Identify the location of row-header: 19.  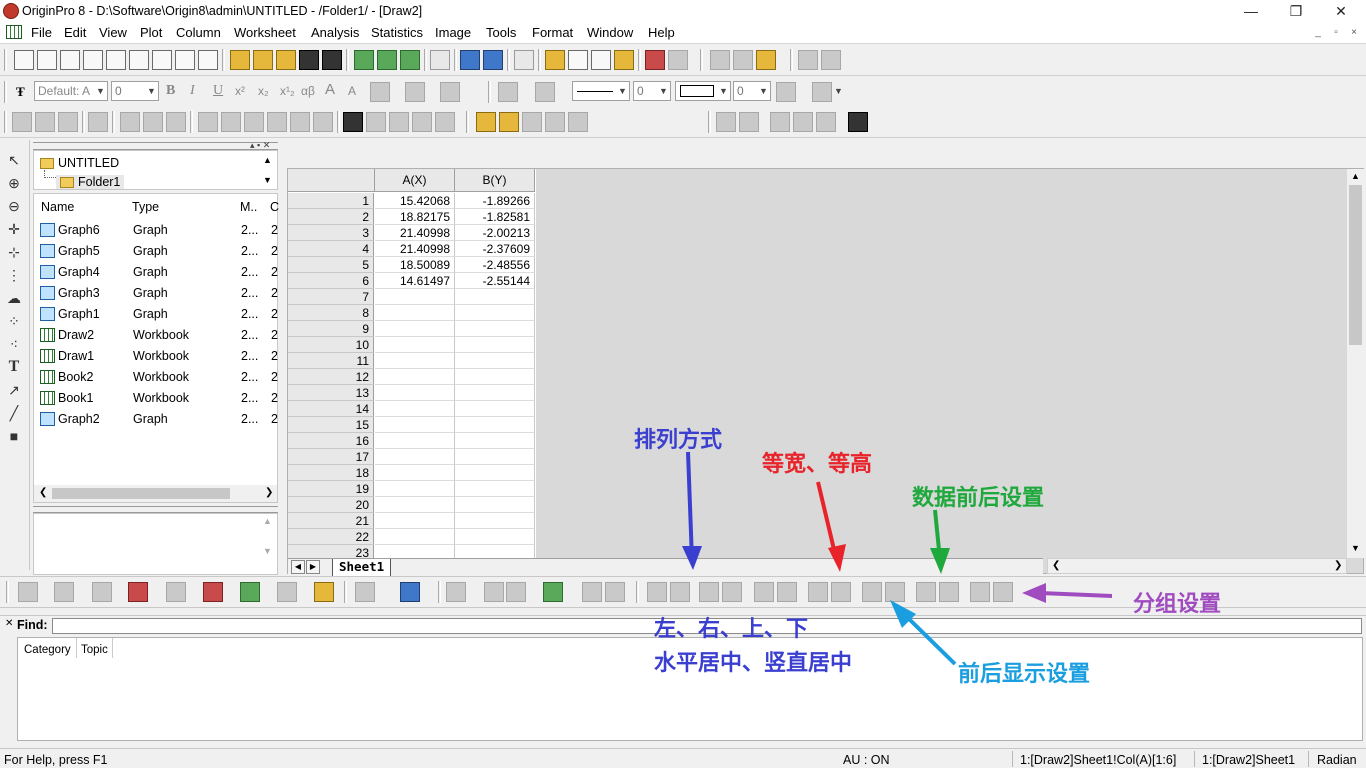
(331, 489).